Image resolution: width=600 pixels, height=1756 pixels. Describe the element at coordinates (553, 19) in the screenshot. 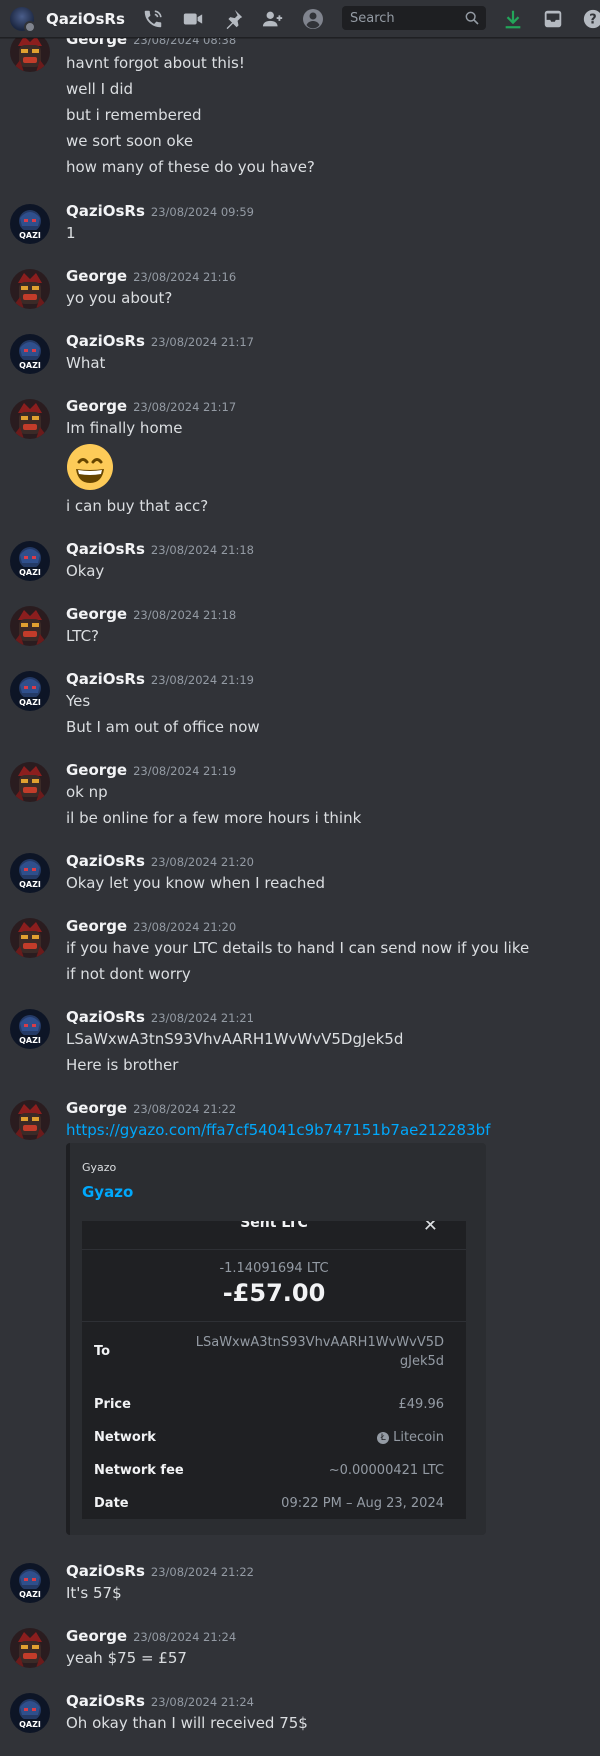

I see `inbox-icon` at that location.